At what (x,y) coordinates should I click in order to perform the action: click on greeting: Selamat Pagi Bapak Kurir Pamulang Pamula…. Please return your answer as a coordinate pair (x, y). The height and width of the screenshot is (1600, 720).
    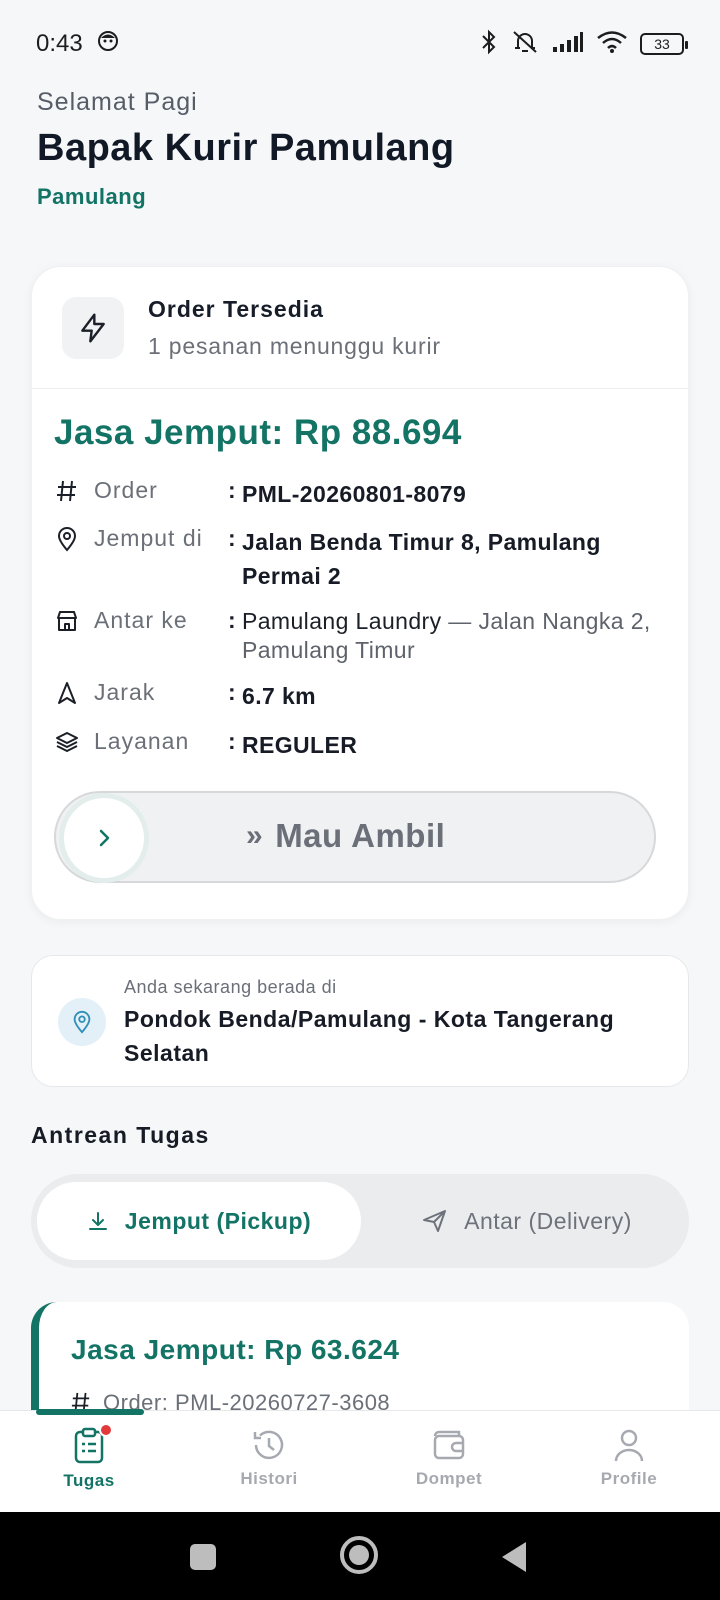
    Looking at the image, I should click on (246, 149).